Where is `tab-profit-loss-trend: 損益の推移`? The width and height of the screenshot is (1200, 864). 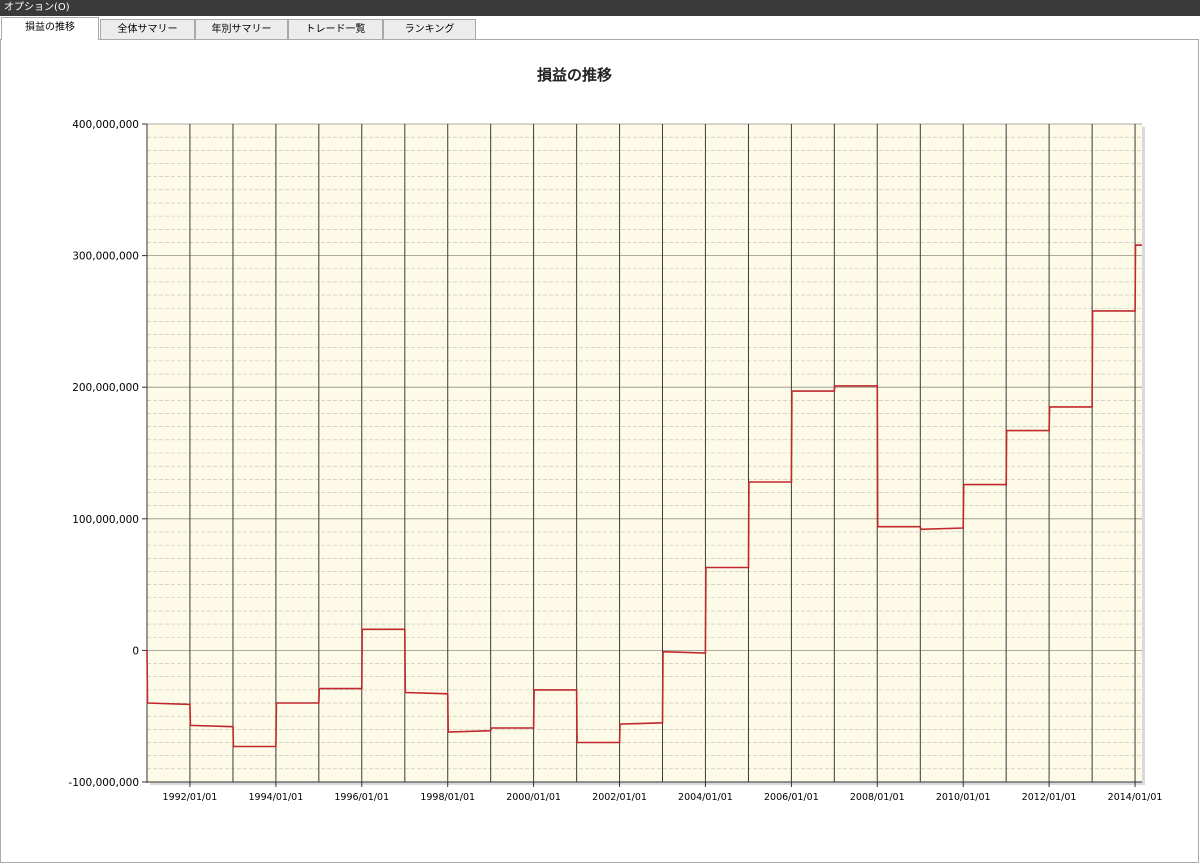
tab-profit-loss-trend: 損益の推移 is located at coordinates (50, 28).